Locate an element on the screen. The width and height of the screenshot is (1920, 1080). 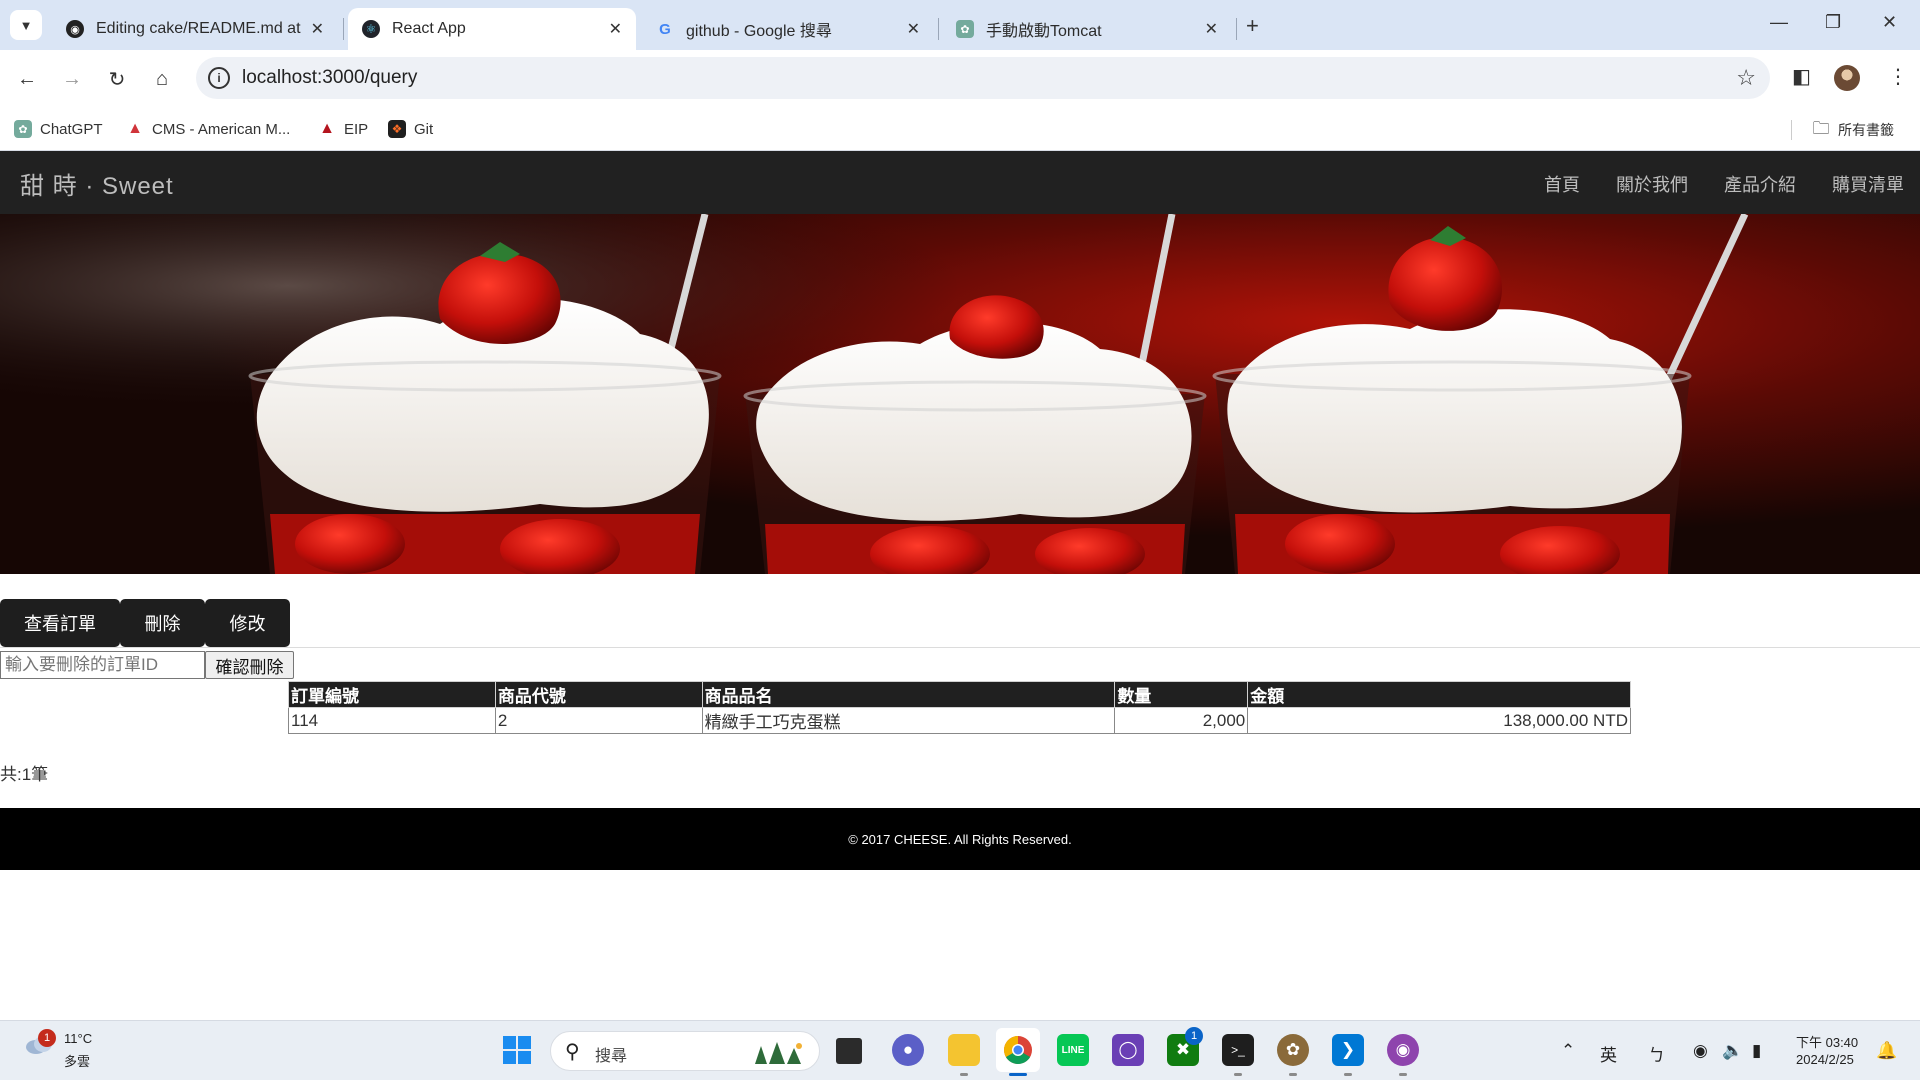
proton-icon: ◯ is located at coordinates (1128, 1050).